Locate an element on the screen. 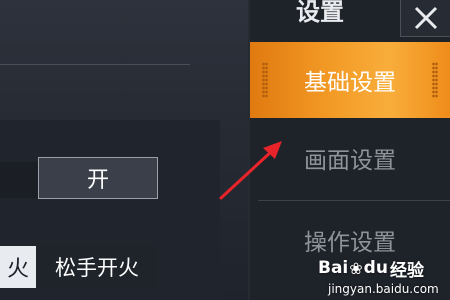 The height and width of the screenshot is (300, 450). grip-right-icon is located at coordinates (435, 80).